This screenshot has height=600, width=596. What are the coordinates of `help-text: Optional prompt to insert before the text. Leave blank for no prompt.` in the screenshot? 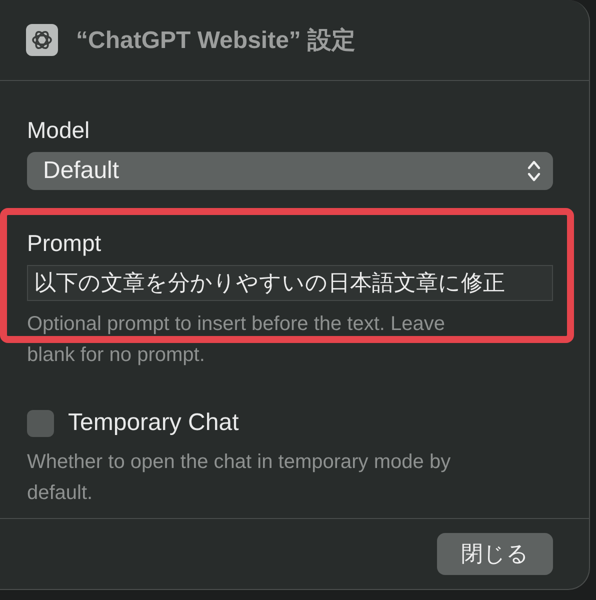 It's located at (236, 340).